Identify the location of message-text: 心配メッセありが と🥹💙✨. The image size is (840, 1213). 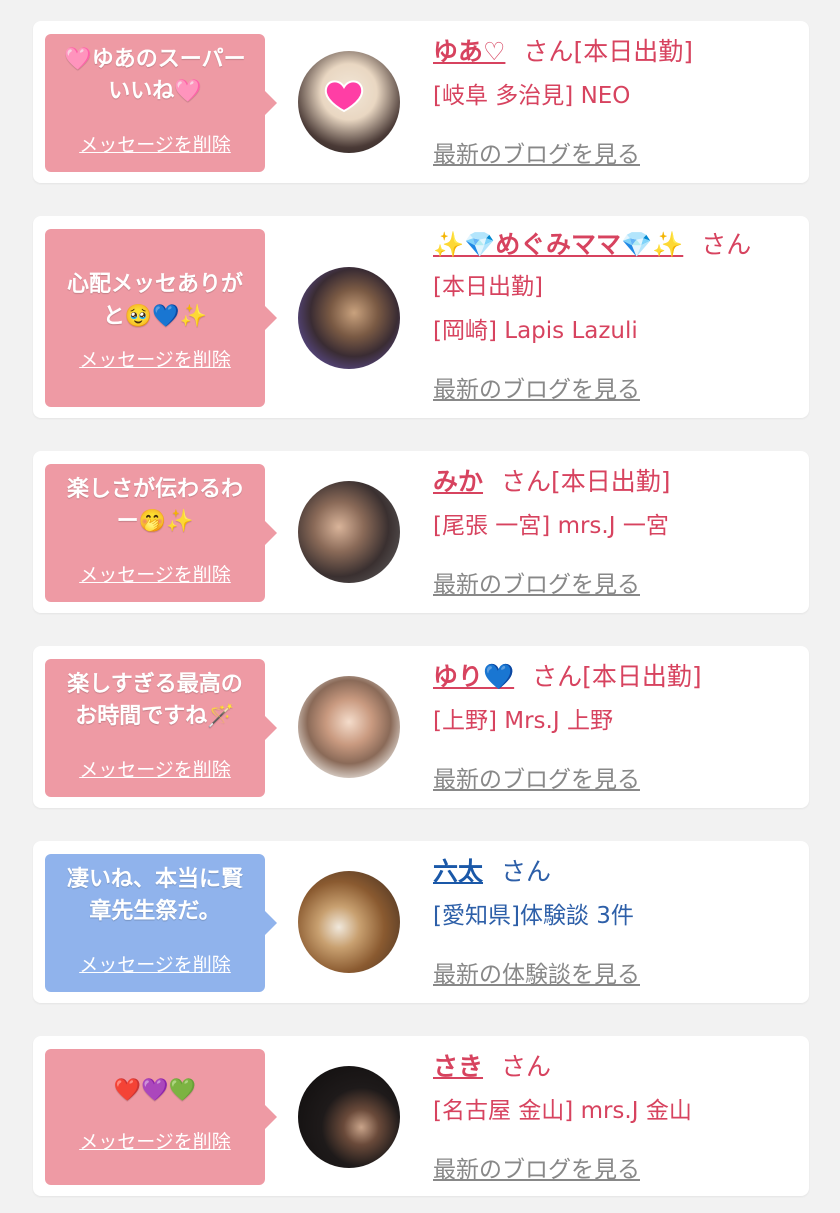
(154, 300).